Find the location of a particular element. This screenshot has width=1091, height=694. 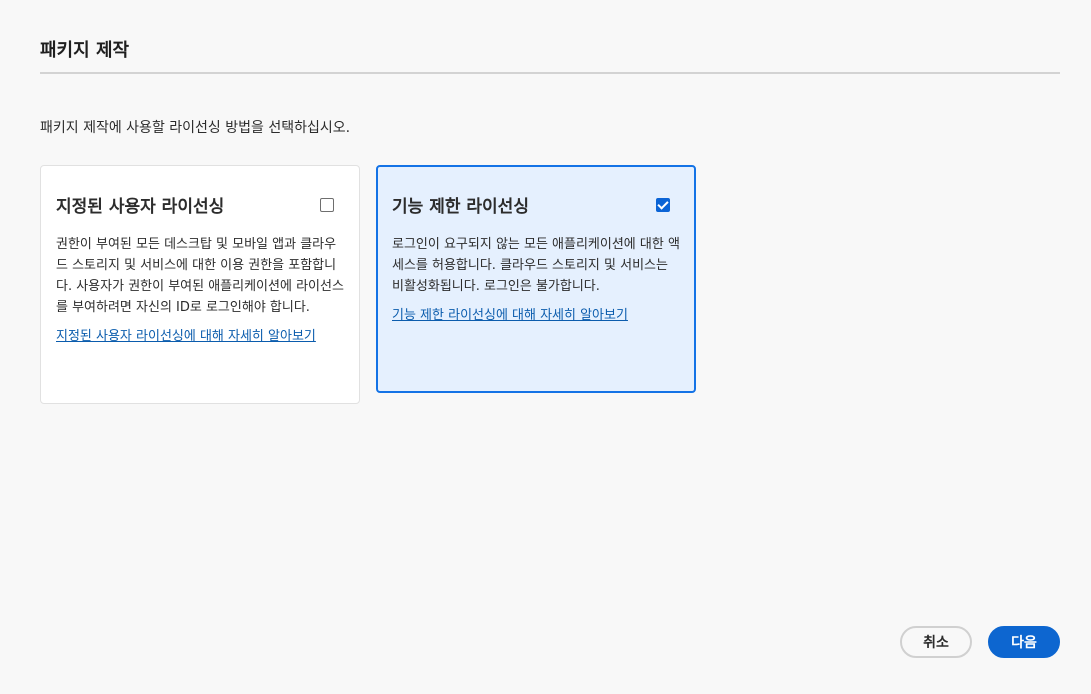

option-card-header: 지정된 사용자 라이선싱 is located at coordinates (200, 204).